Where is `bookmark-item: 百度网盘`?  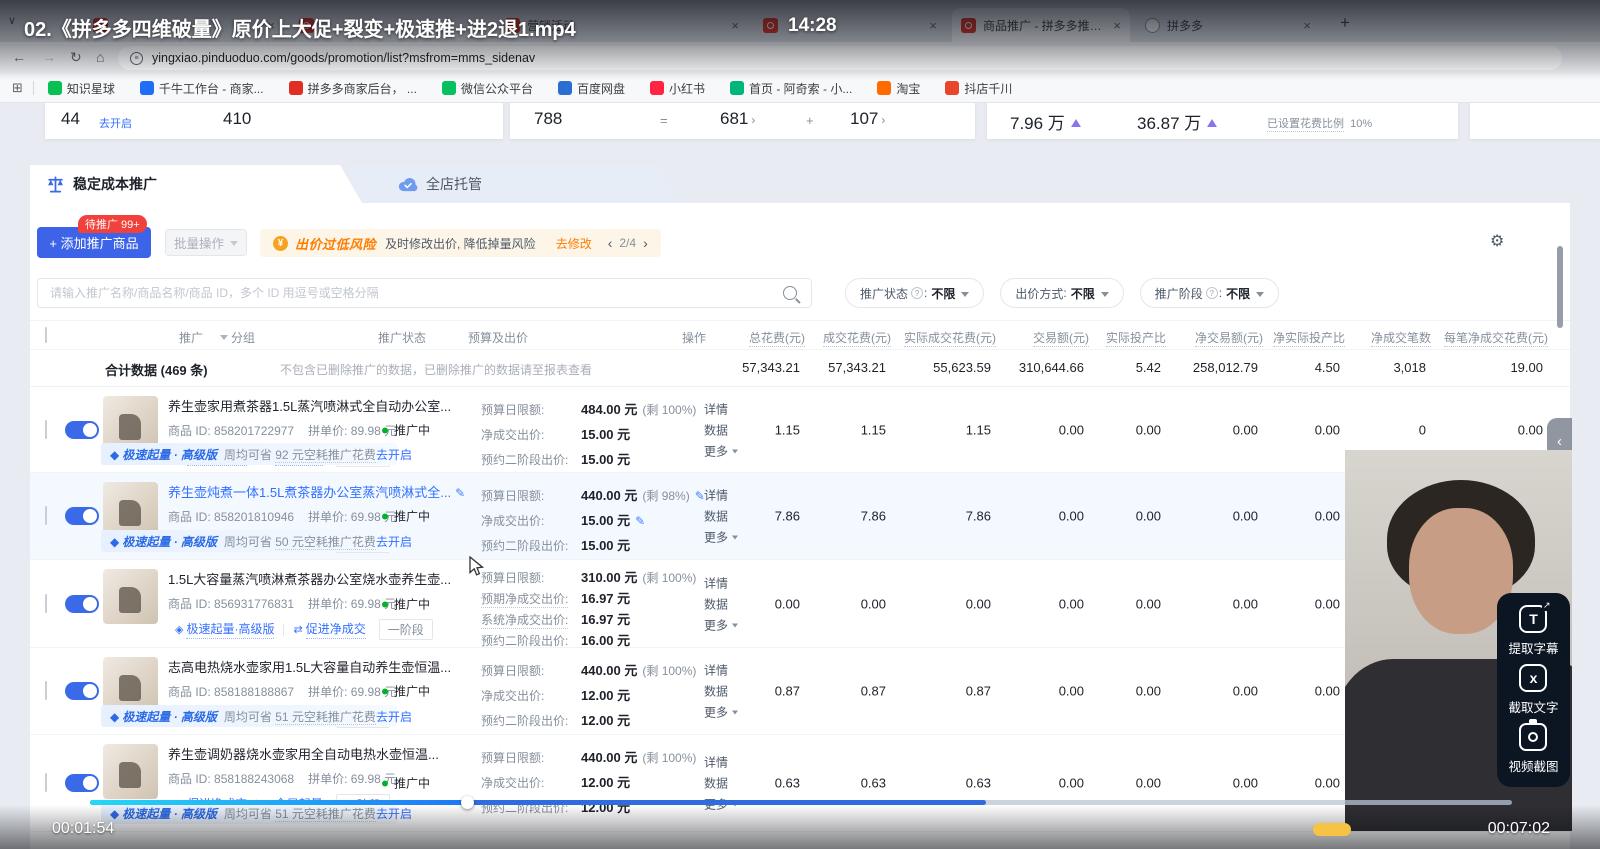
bookmark-item: 百度网盘 is located at coordinates (591, 88).